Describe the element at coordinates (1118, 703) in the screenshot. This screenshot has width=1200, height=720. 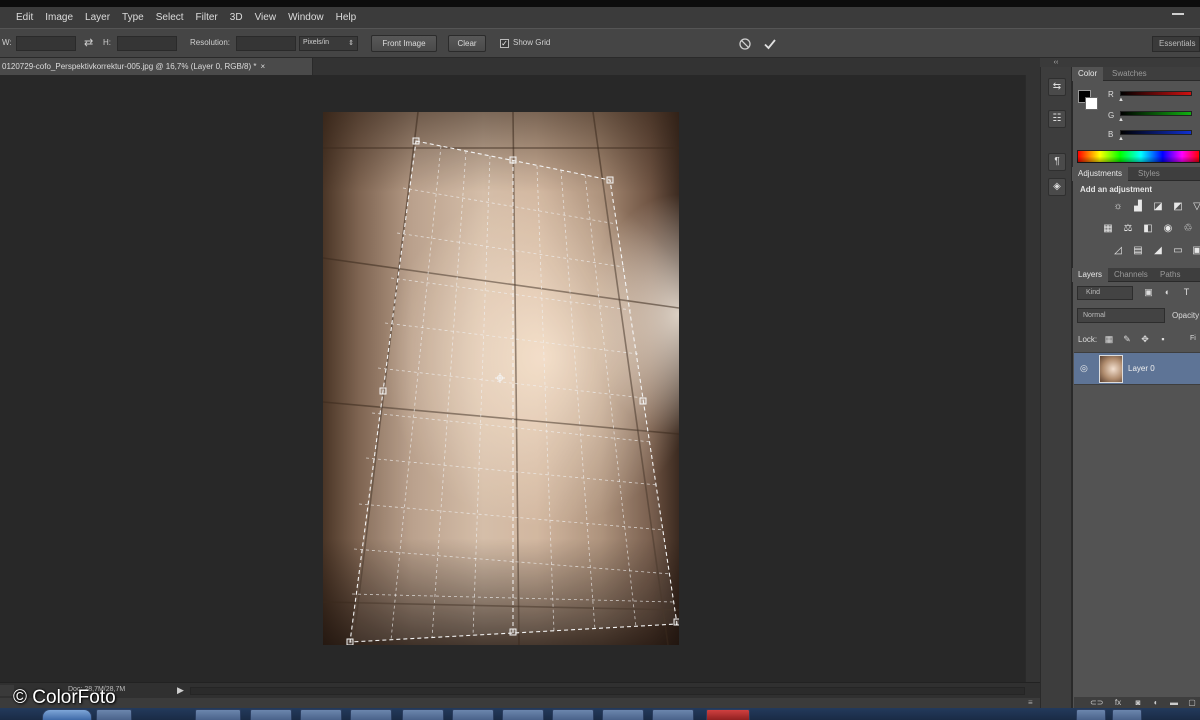
I see `layer-style-icon: fx` at that location.